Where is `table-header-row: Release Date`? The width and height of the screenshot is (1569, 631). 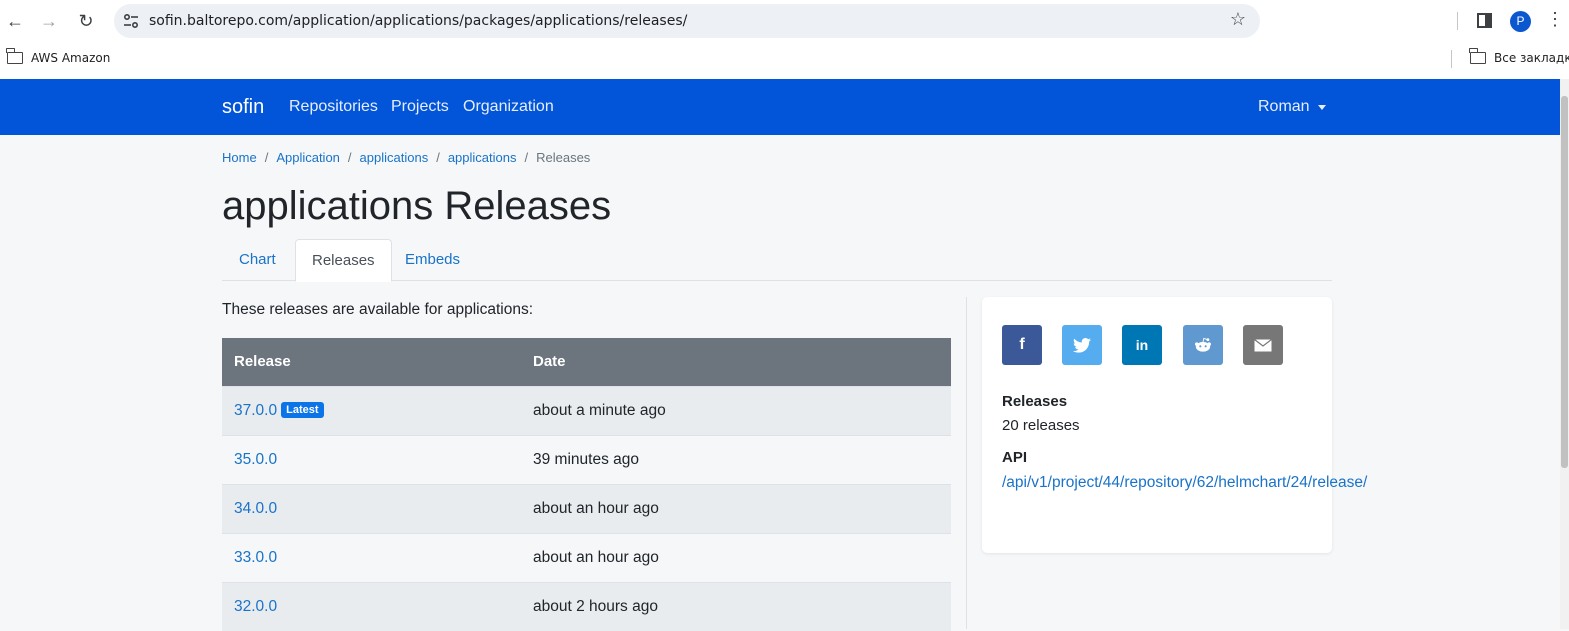 table-header-row: Release Date is located at coordinates (586, 362).